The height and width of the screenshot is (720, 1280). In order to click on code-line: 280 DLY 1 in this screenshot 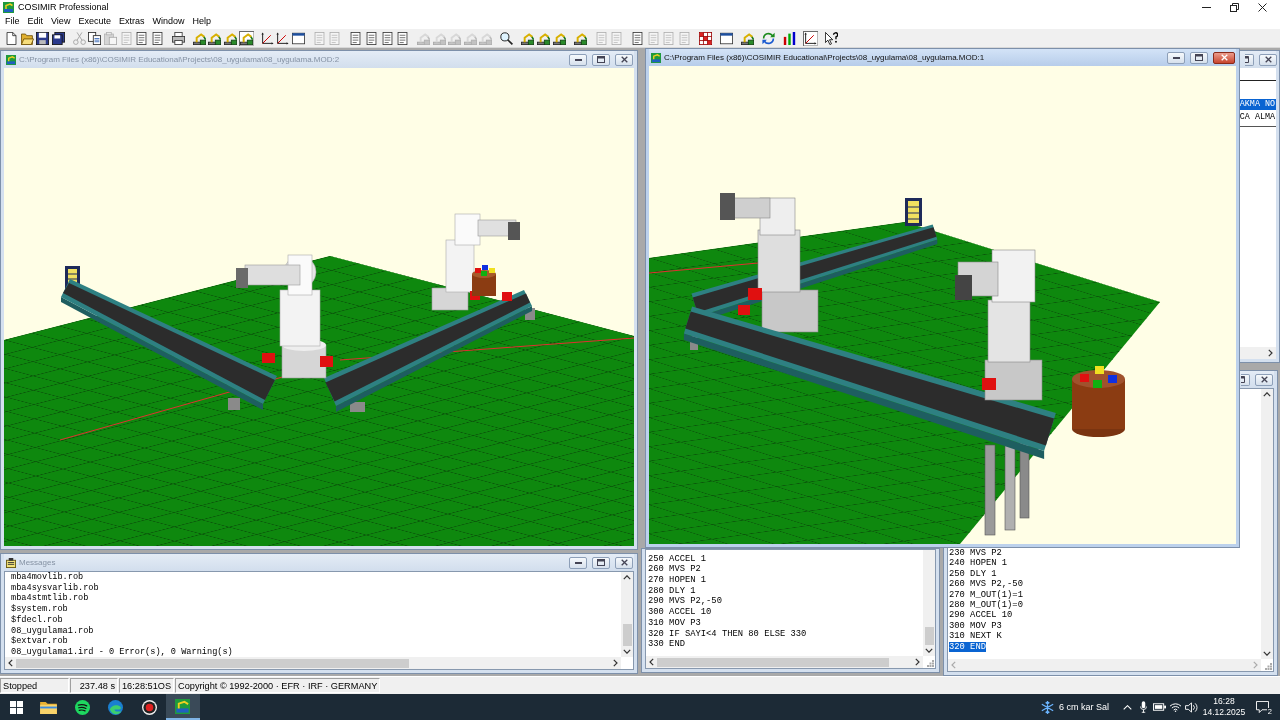, I will do `click(672, 591)`.